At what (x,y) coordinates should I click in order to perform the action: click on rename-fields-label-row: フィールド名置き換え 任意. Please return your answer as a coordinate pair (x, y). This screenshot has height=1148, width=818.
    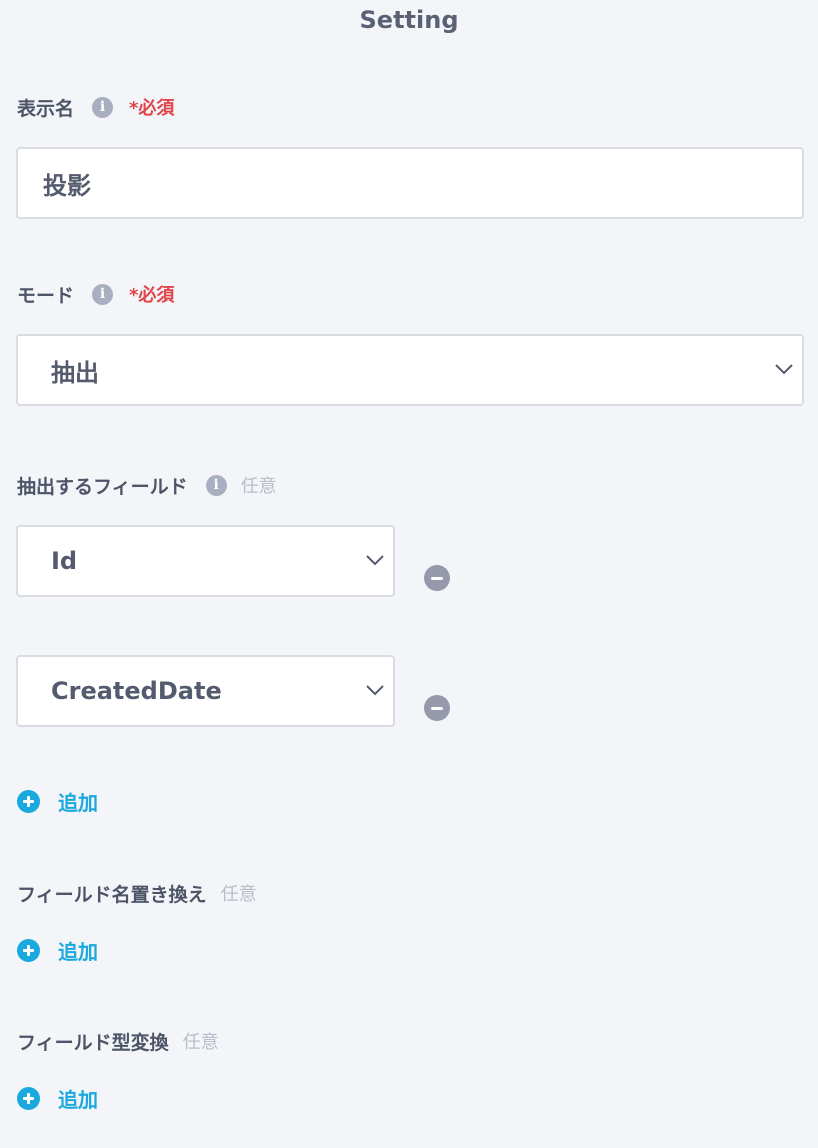
    Looking at the image, I should click on (137, 893).